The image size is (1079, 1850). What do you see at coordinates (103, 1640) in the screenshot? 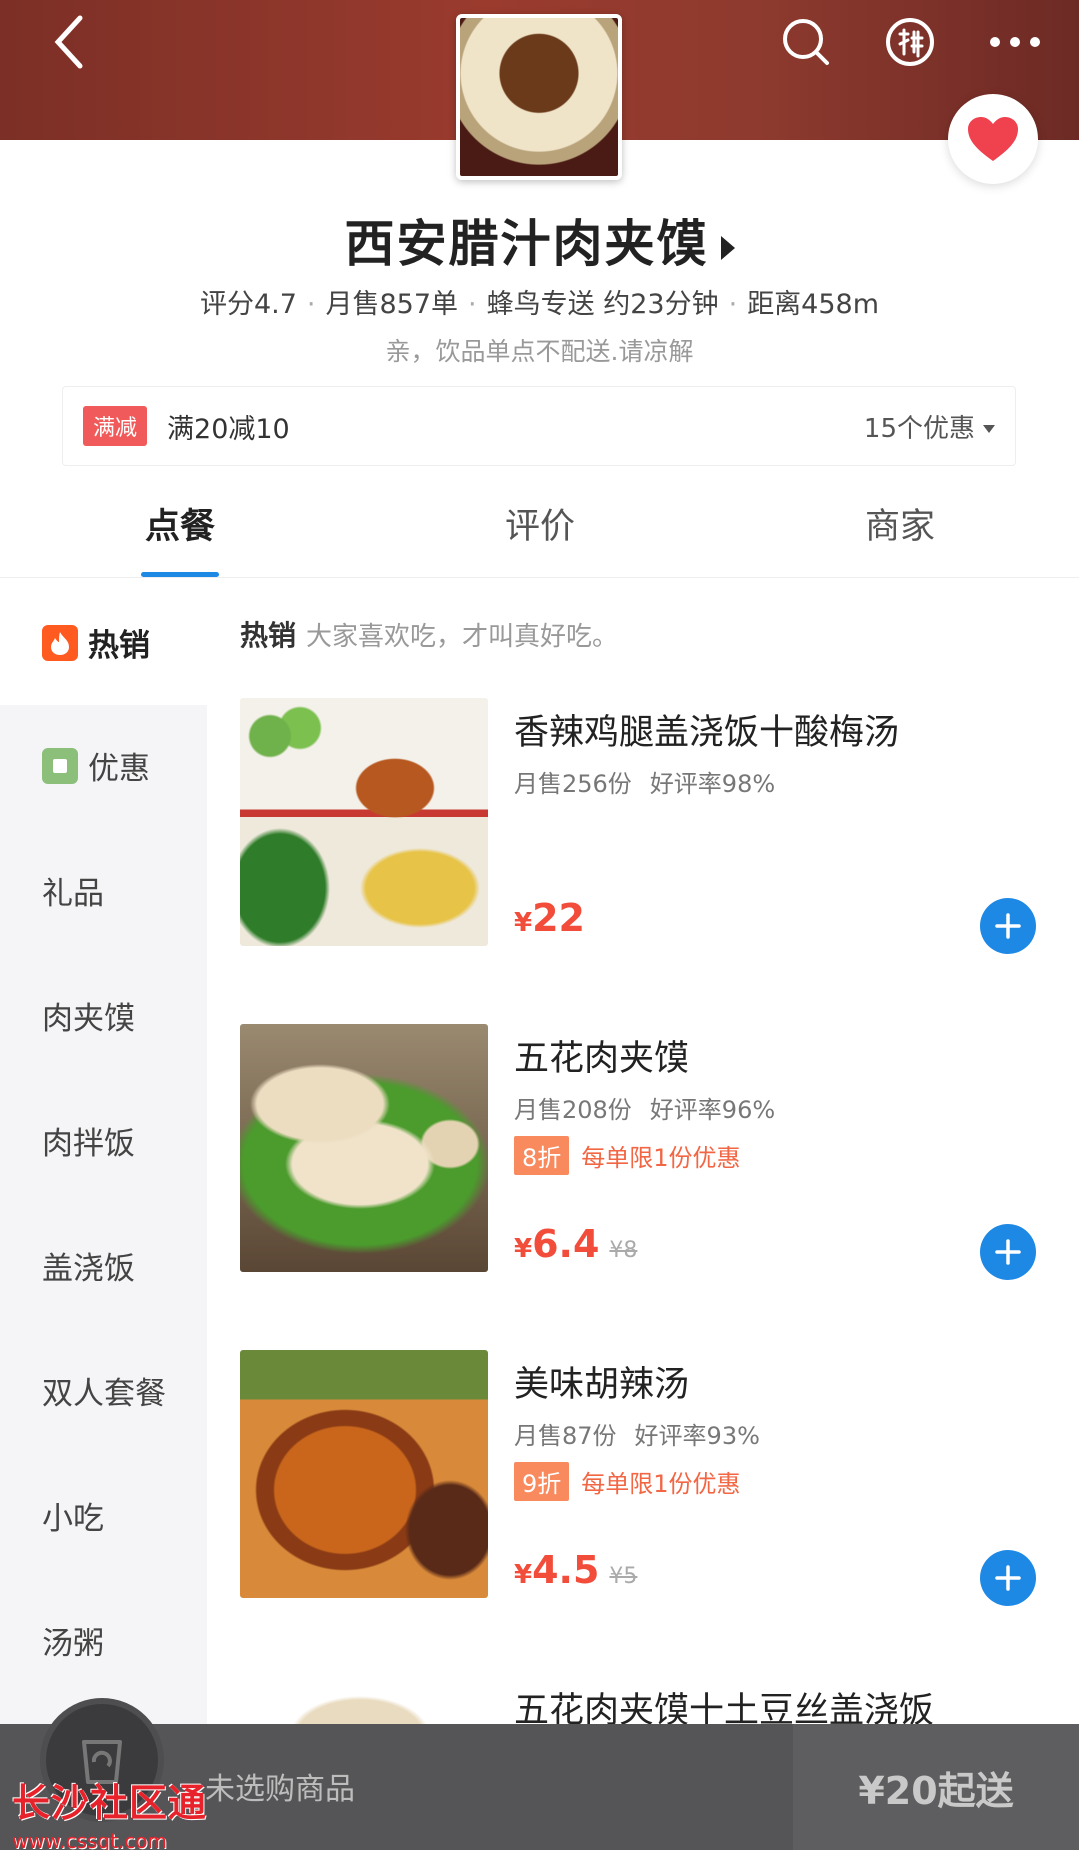
I see `sidebar-item-soups: 汤粥` at bounding box center [103, 1640].